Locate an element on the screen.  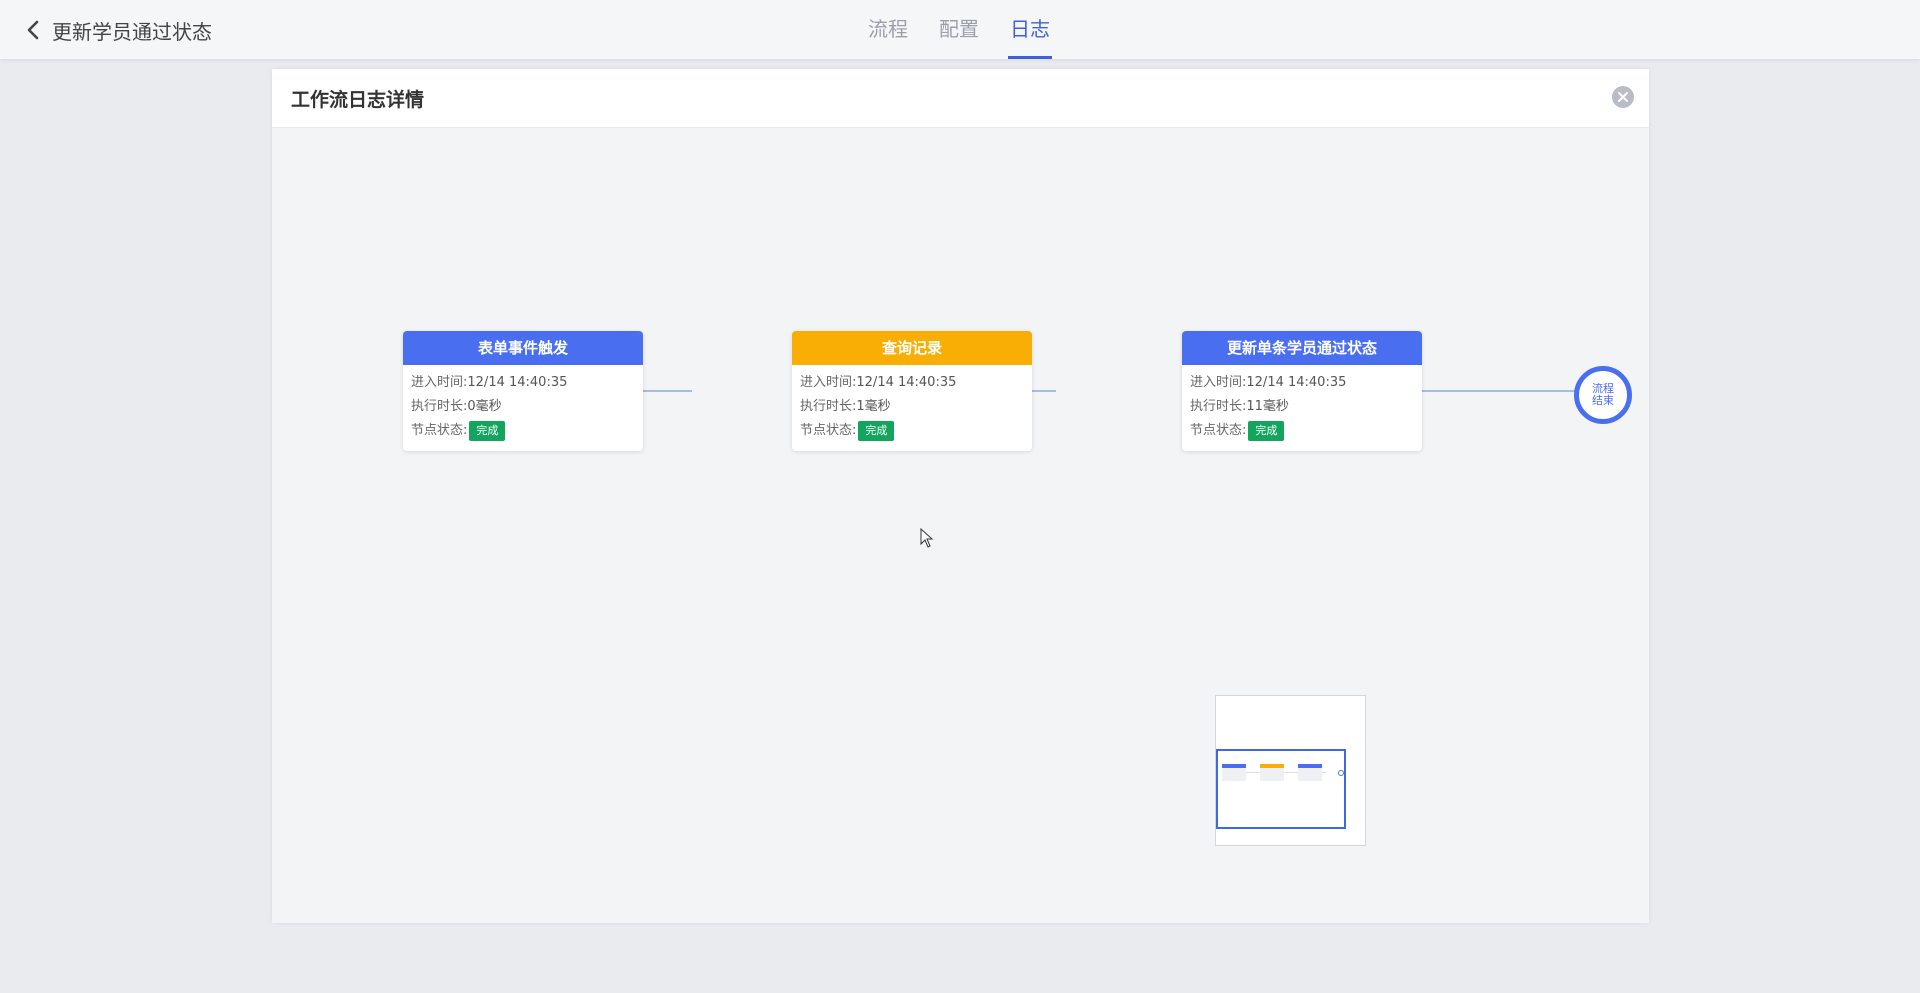
tab-config: 配置 is located at coordinates (959, 29).